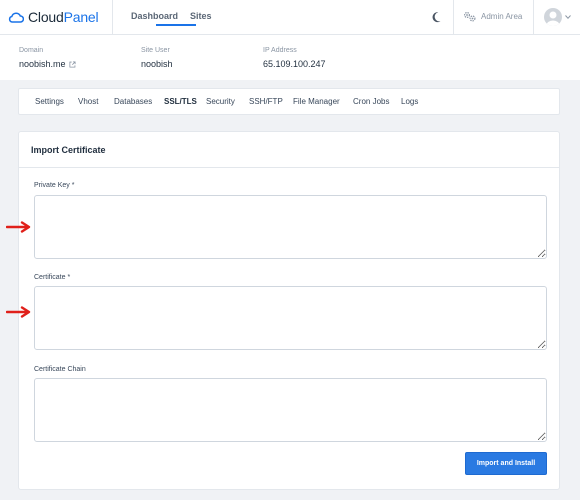 The width and height of the screenshot is (580, 500). Describe the element at coordinates (133, 101) in the screenshot. I see `tab-databases: Databases` at that location.